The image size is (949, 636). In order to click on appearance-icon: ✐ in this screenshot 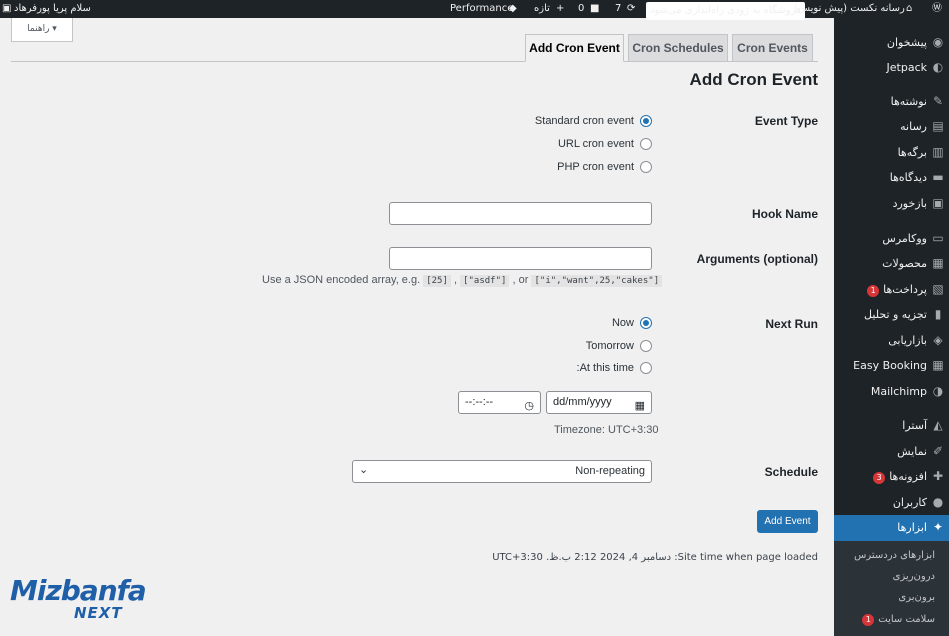, I will do `click(938, 451)`.